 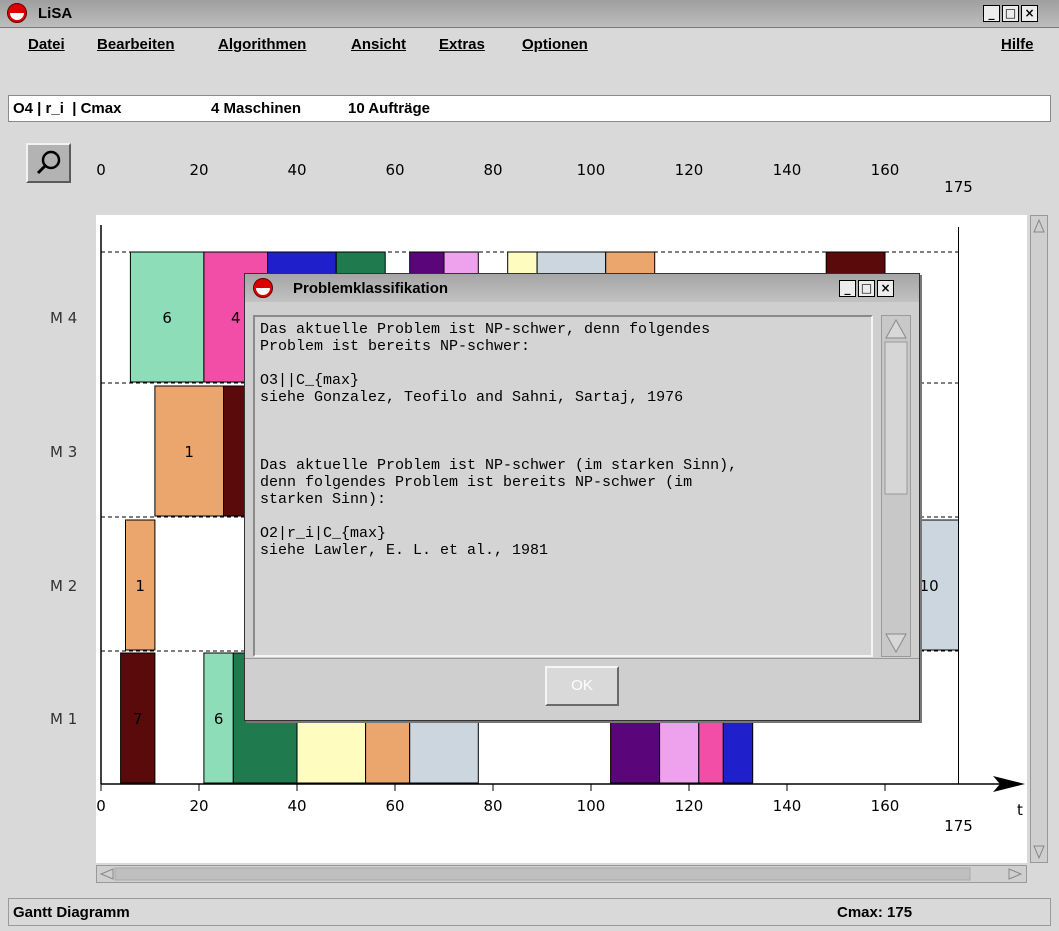 What do you see at coordinates (787, 806) in the screenshot?
I see `x-tick-label: 140` at bounding box center [787, 806].